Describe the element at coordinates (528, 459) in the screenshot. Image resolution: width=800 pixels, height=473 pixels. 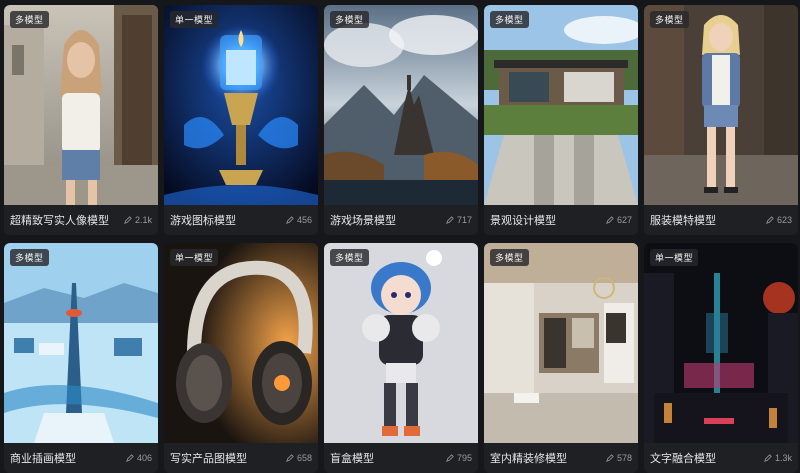
I see `model-title: 室内精装修模型` at that location.